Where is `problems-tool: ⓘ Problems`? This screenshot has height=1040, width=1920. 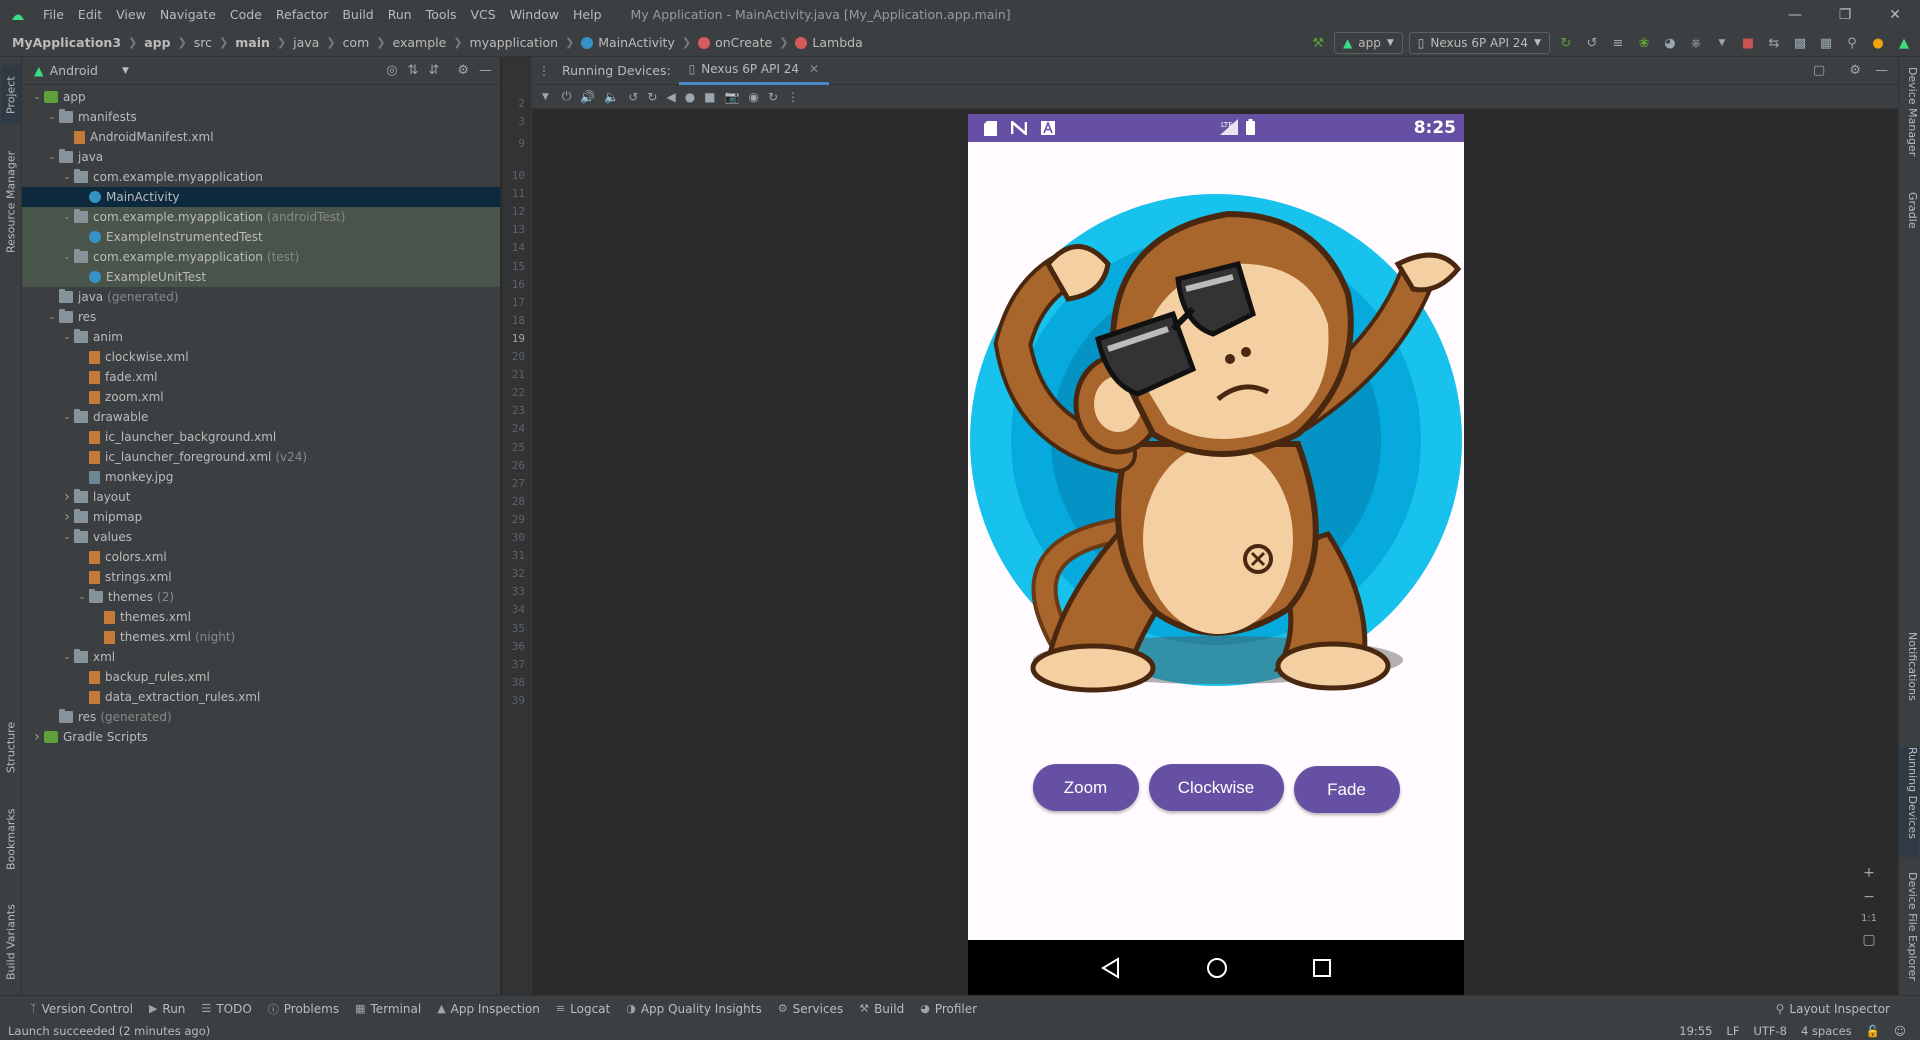
problems-tool: ⓘ Problems is located at coordinates (303, 1009).